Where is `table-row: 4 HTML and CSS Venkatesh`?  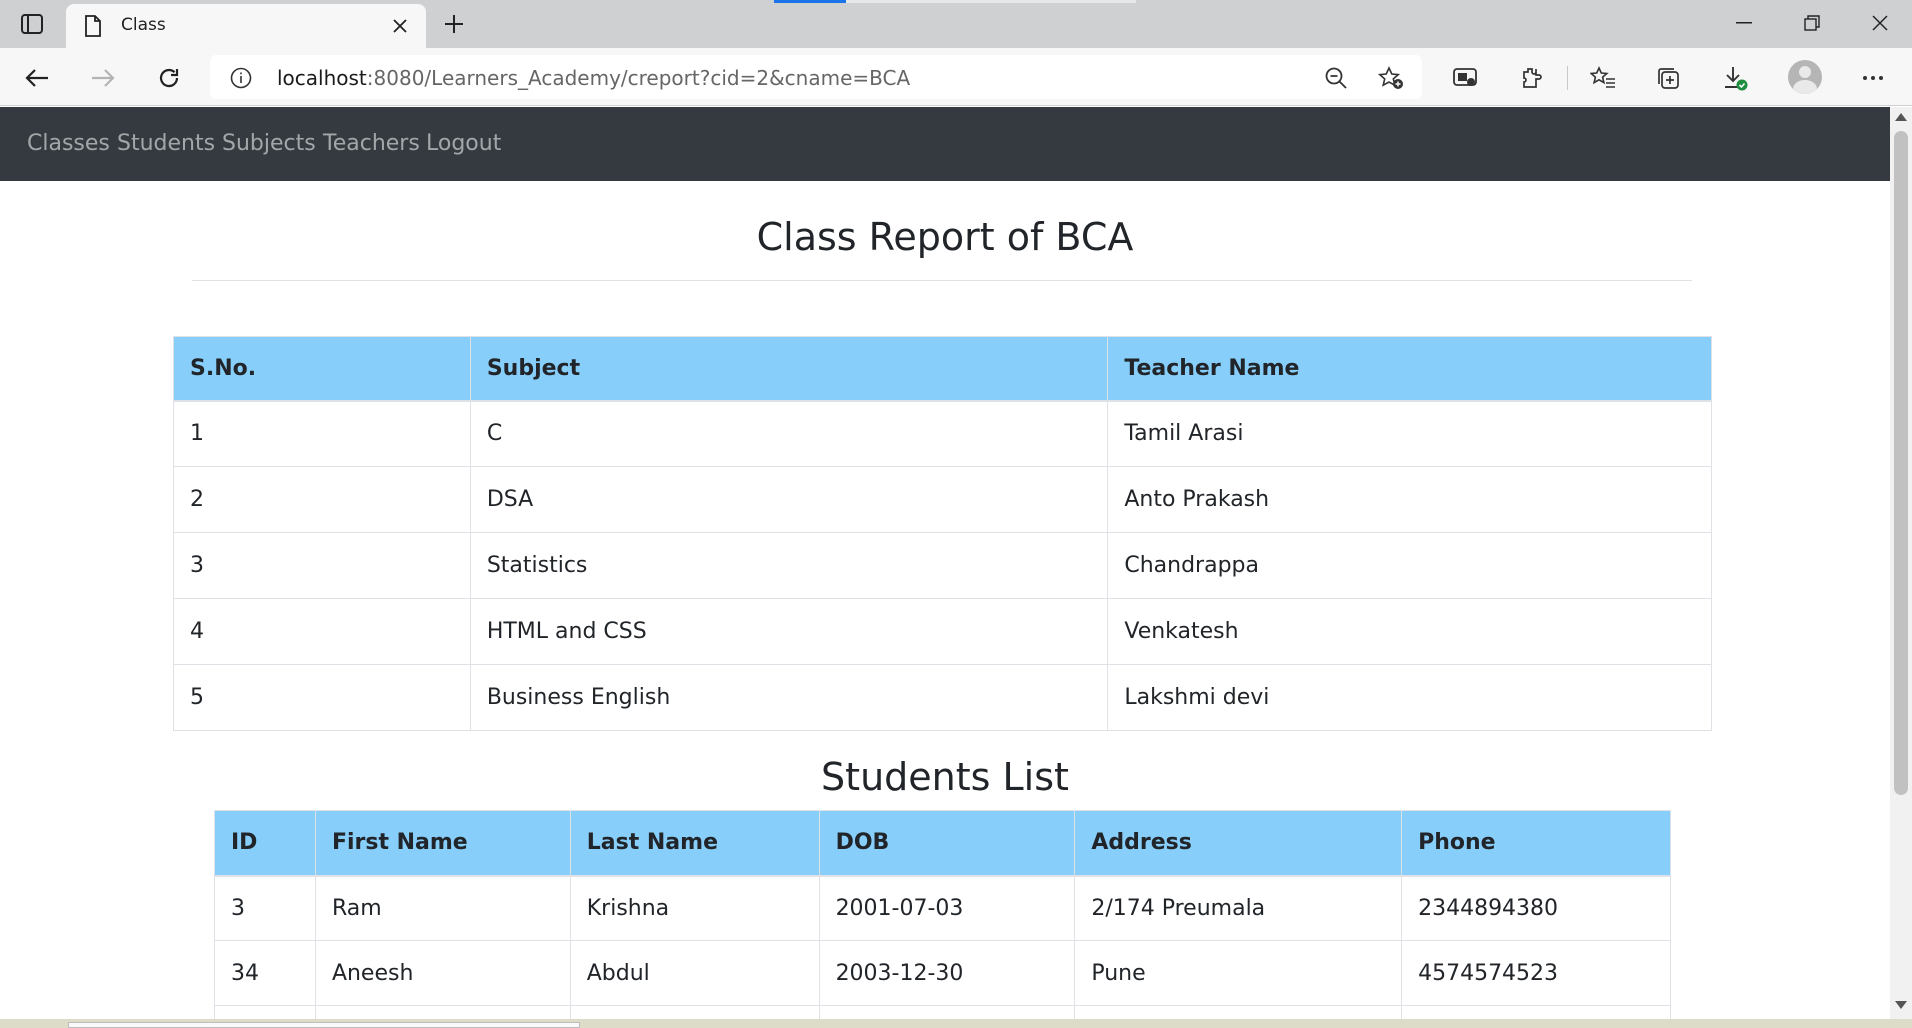 table-row: 4 HTML and CSS Venkatesh is located at coordinates (942, 631).